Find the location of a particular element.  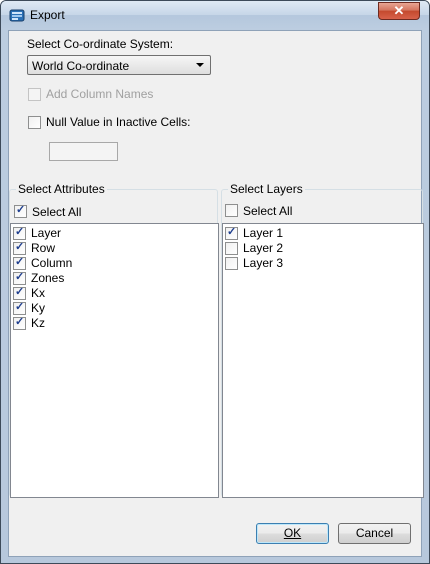

close-icon: ✕ is located at coordinates (399, 10).